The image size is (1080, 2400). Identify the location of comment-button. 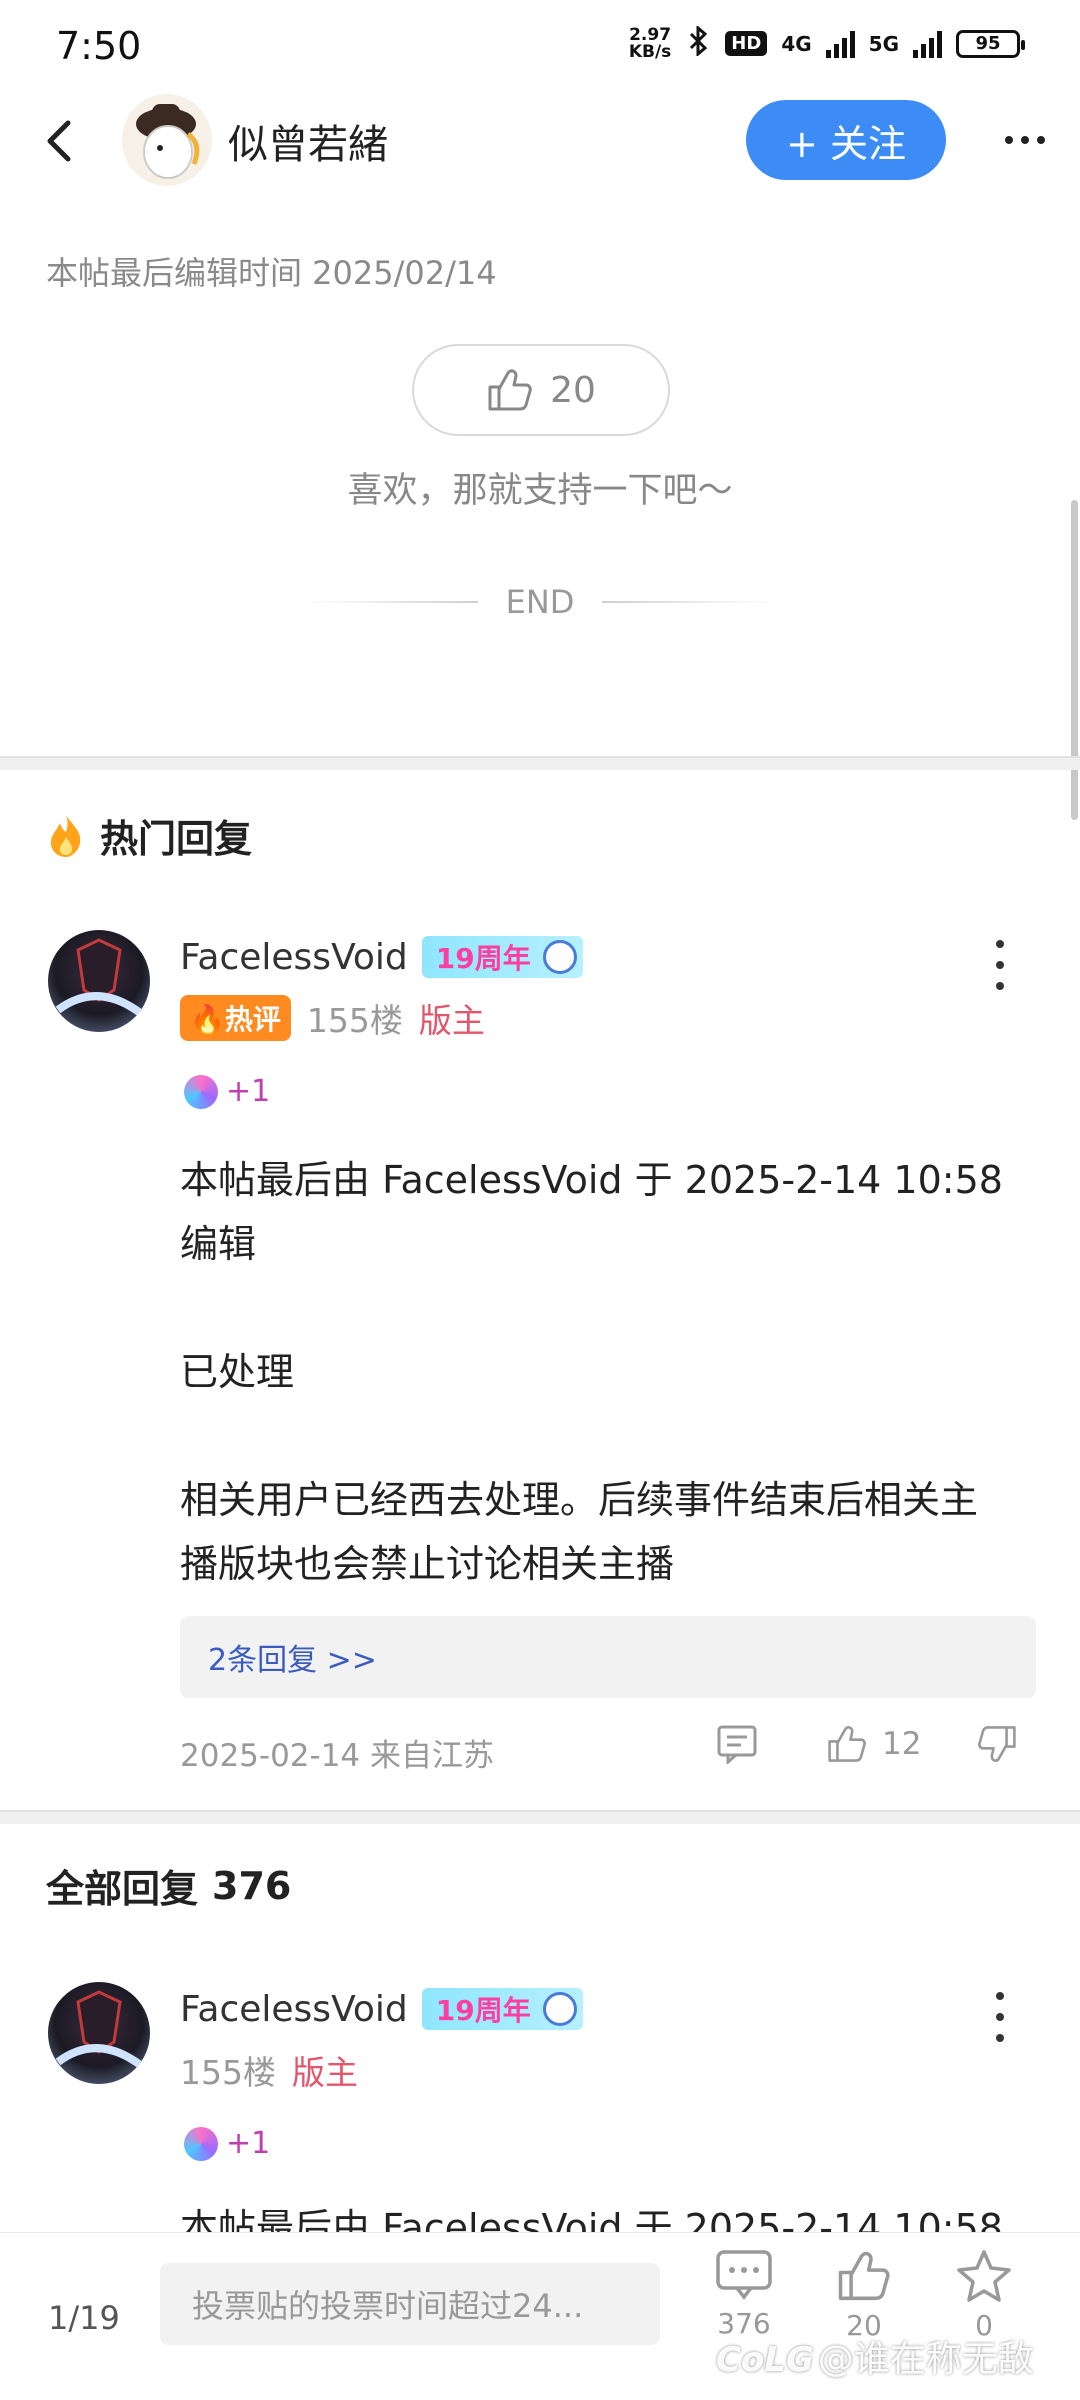
(771, 1744).